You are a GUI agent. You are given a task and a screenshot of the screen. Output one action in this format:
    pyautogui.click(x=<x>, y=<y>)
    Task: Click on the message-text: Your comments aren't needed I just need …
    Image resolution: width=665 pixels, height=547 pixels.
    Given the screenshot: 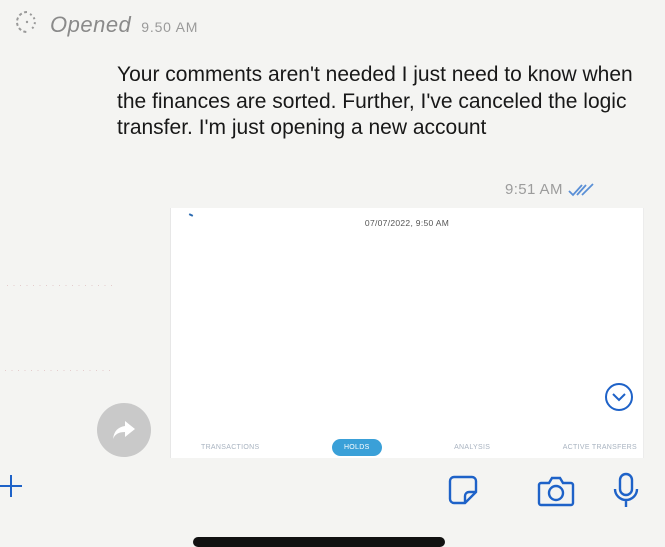 What is the action you would take?
    pyautogui.click(x=375, y=101)
    